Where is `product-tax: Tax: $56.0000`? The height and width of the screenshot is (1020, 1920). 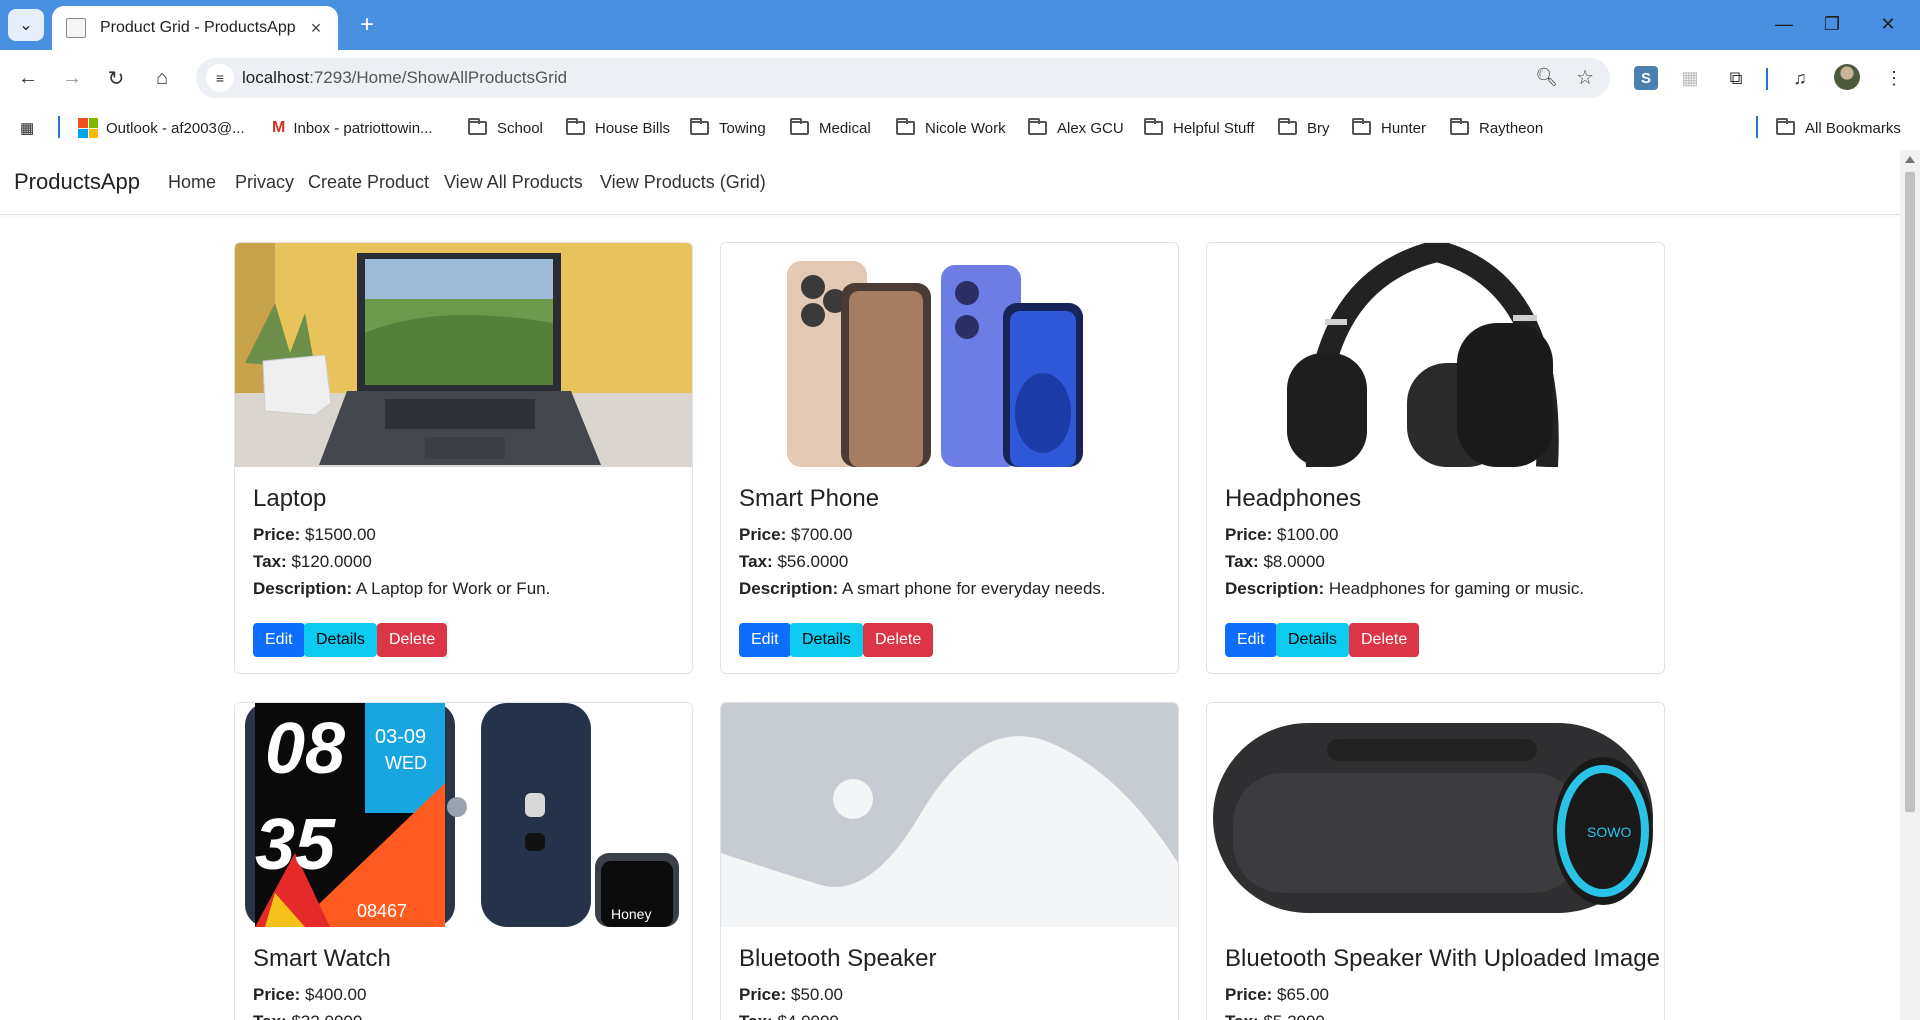 product-tax: Tax: $56.0000 is located at coordinates (794, 561).